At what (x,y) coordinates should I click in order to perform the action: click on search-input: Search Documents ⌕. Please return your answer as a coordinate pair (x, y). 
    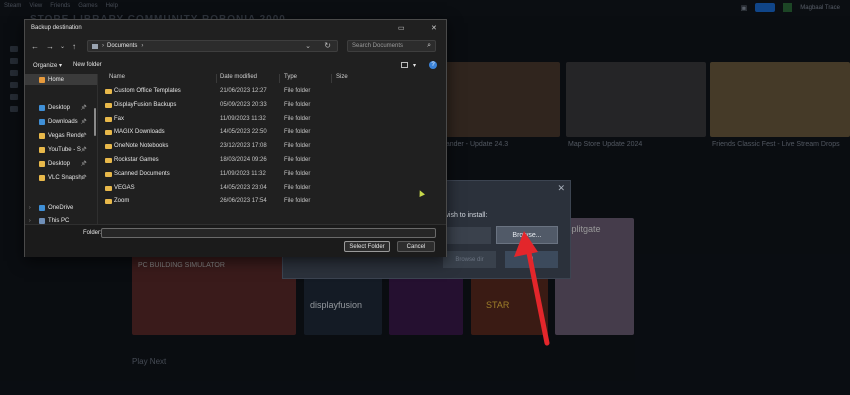
    Looking at the image, I should click on (391, 46).